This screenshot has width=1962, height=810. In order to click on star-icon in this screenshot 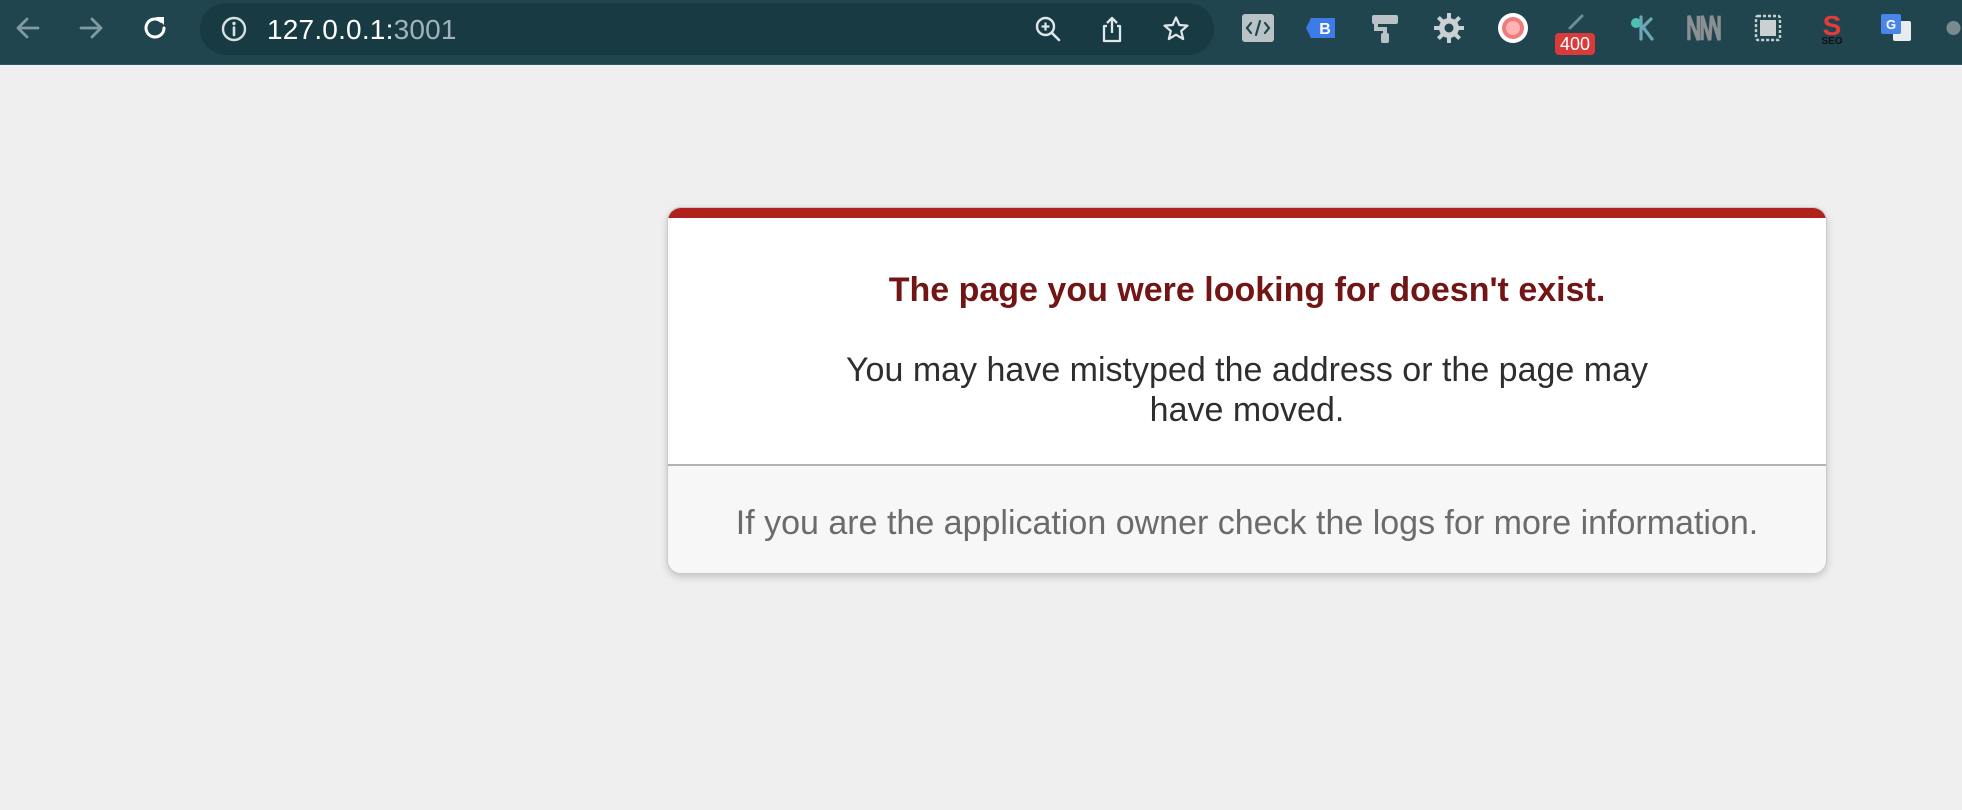, I will do `click(1176, 28)`.